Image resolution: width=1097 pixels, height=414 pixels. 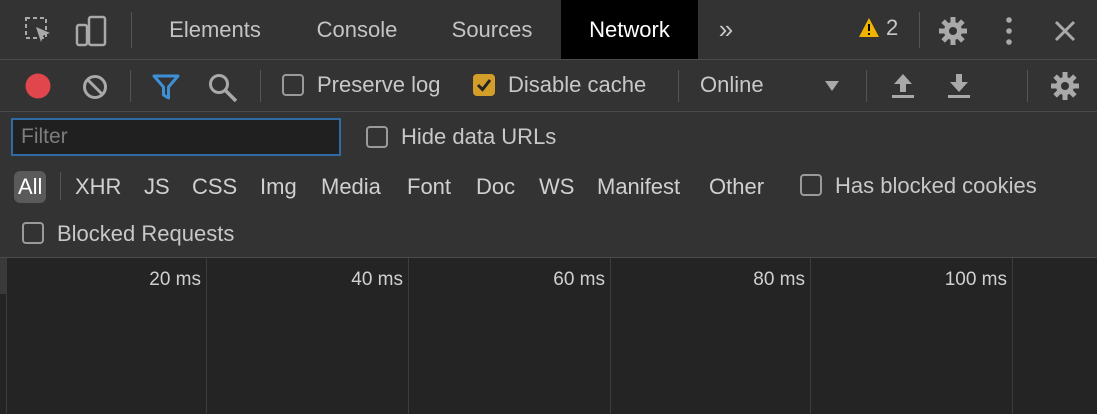 I want to click on type-filter-css: CSS, so click(x=214, y=187).